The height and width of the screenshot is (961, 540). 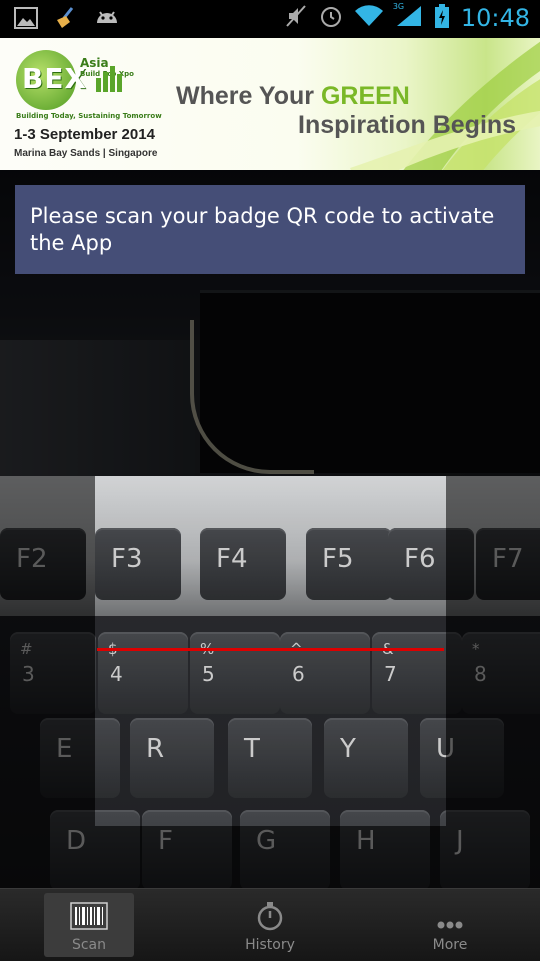 I want to click on scan-laser-line, so click(x=270, y=649).